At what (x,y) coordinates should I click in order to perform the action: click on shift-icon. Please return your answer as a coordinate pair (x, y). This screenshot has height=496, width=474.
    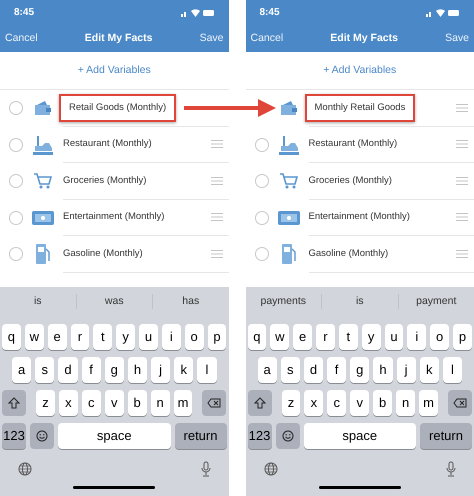
    Looking at the image, I should click on (260, 402).